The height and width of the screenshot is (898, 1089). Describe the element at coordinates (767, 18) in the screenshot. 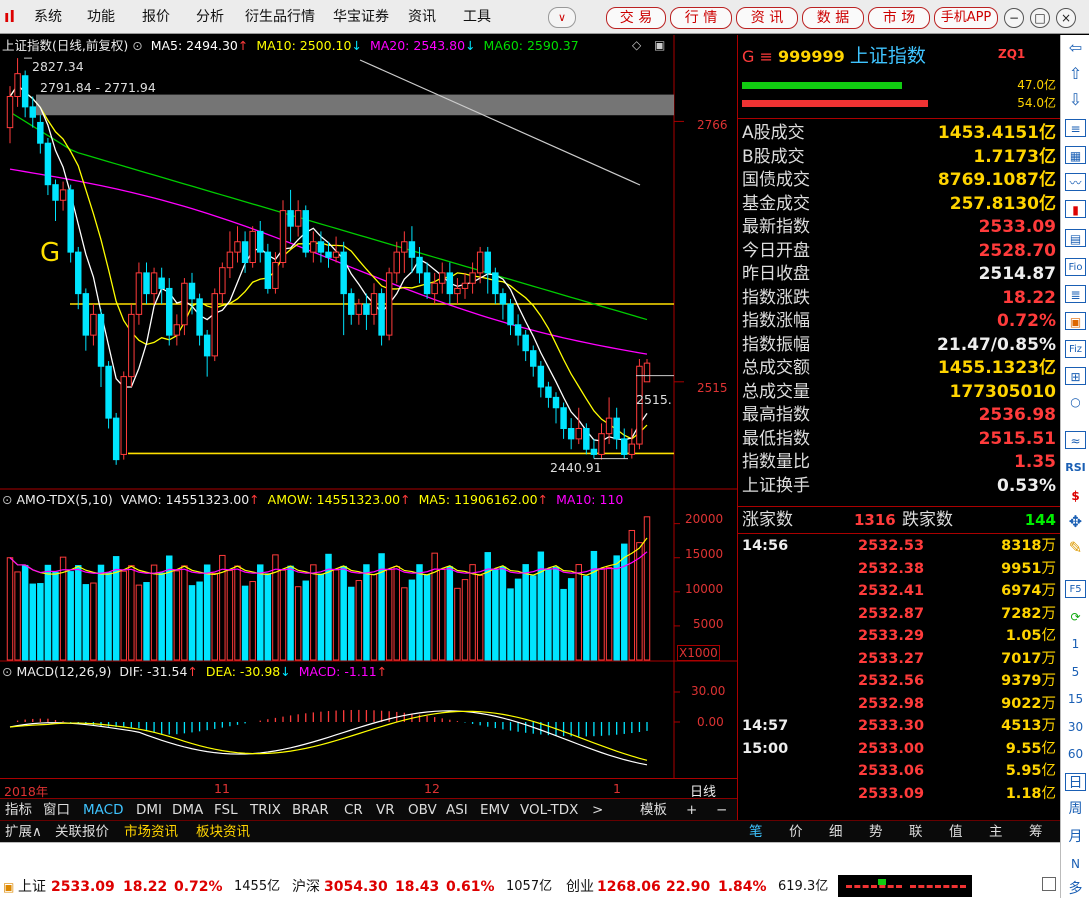

I see `pill-info: 资 讯` at that location.